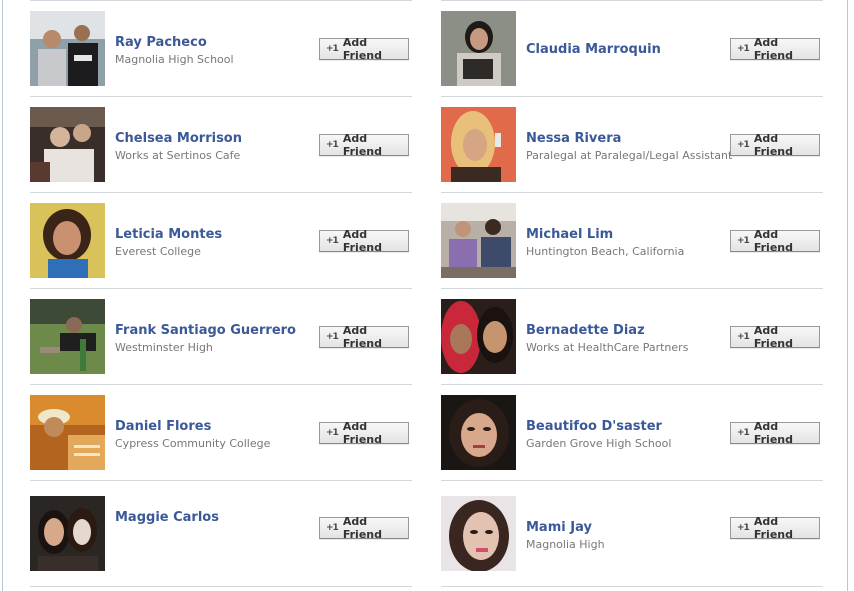 The width and height of the screenshot is (854, 591). I want to click on friend-info: Daniel Flores Cypress Community College, so click(192, 435).